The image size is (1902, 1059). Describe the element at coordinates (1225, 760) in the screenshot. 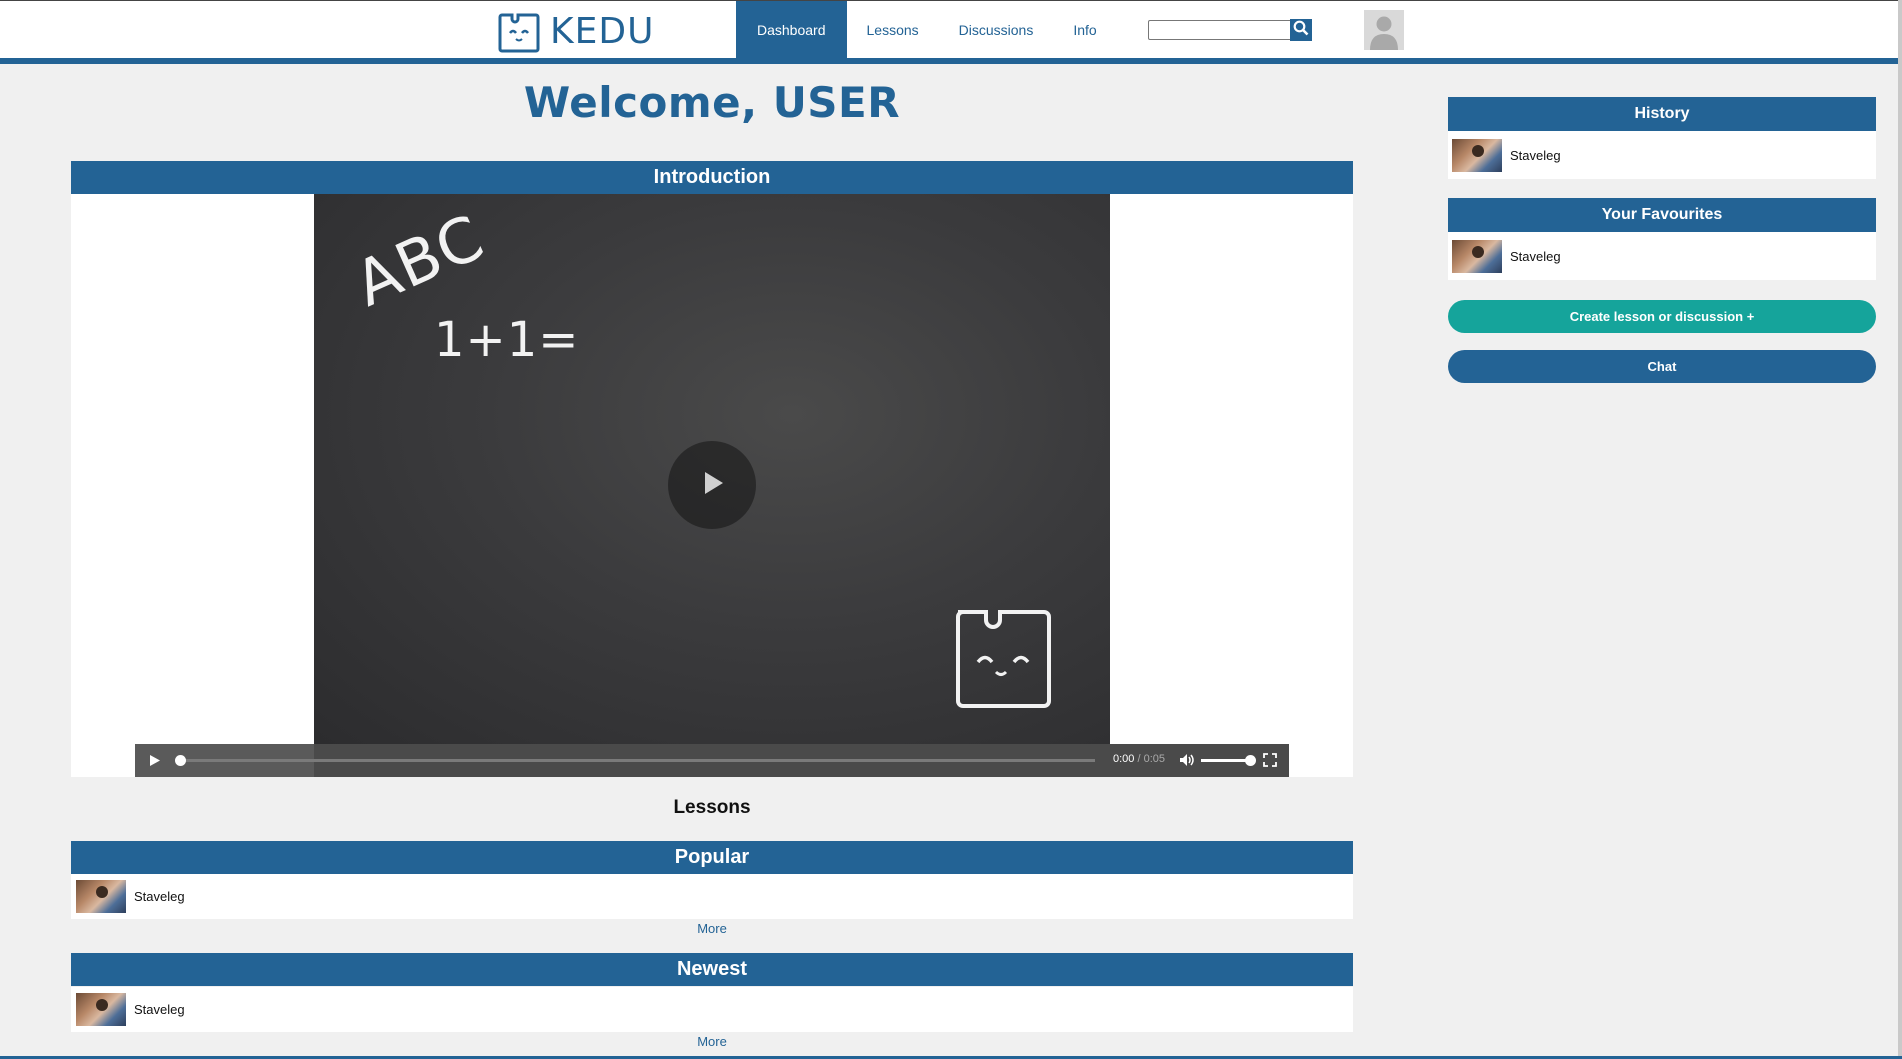

I see `volume-slider` at that location.